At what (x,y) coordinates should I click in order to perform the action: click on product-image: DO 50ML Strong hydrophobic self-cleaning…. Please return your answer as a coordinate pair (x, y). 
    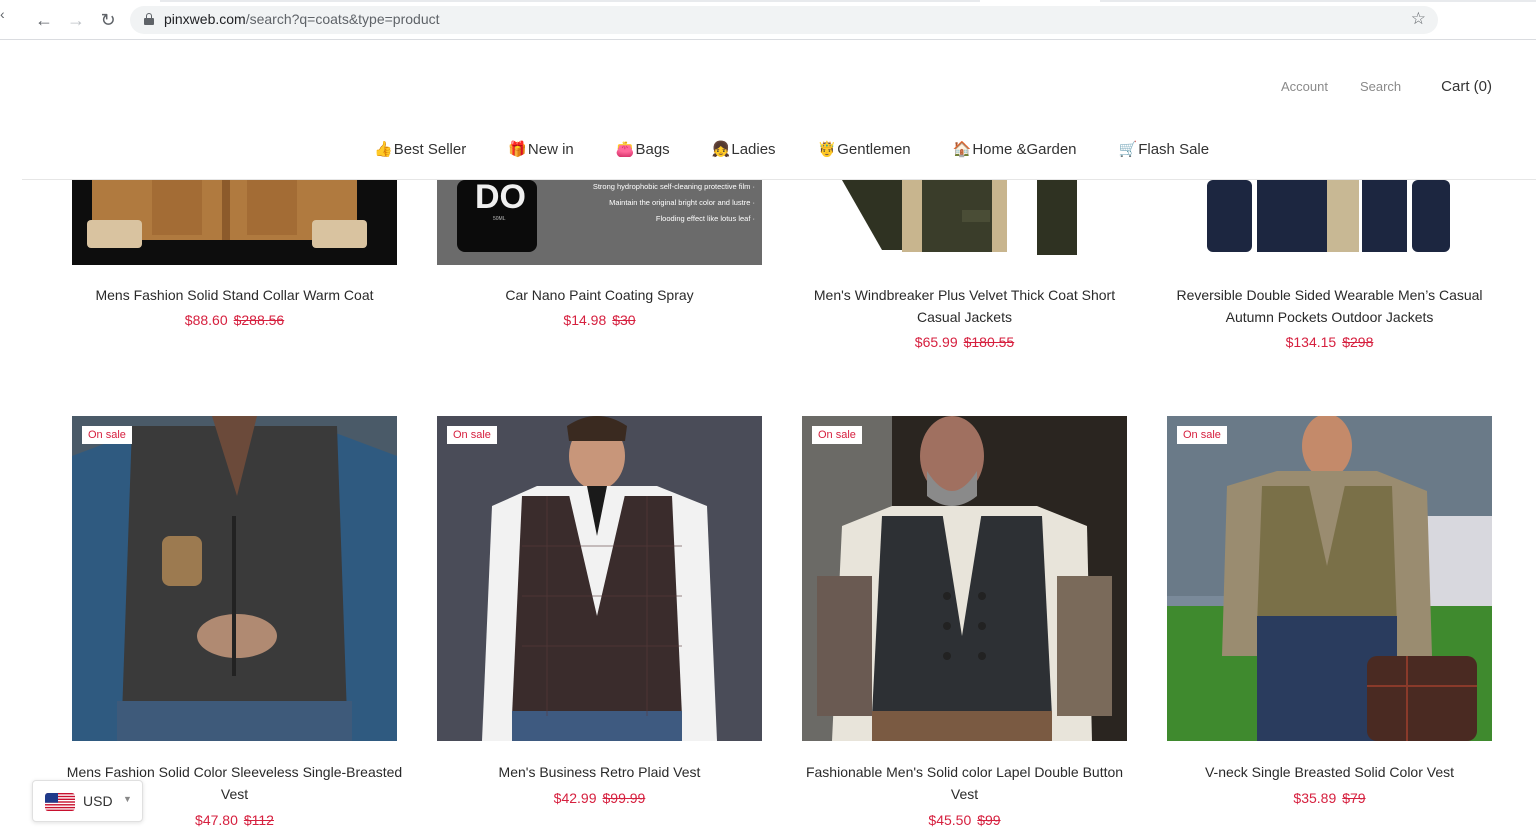
    Looking at the image, I should click on (599, 222).